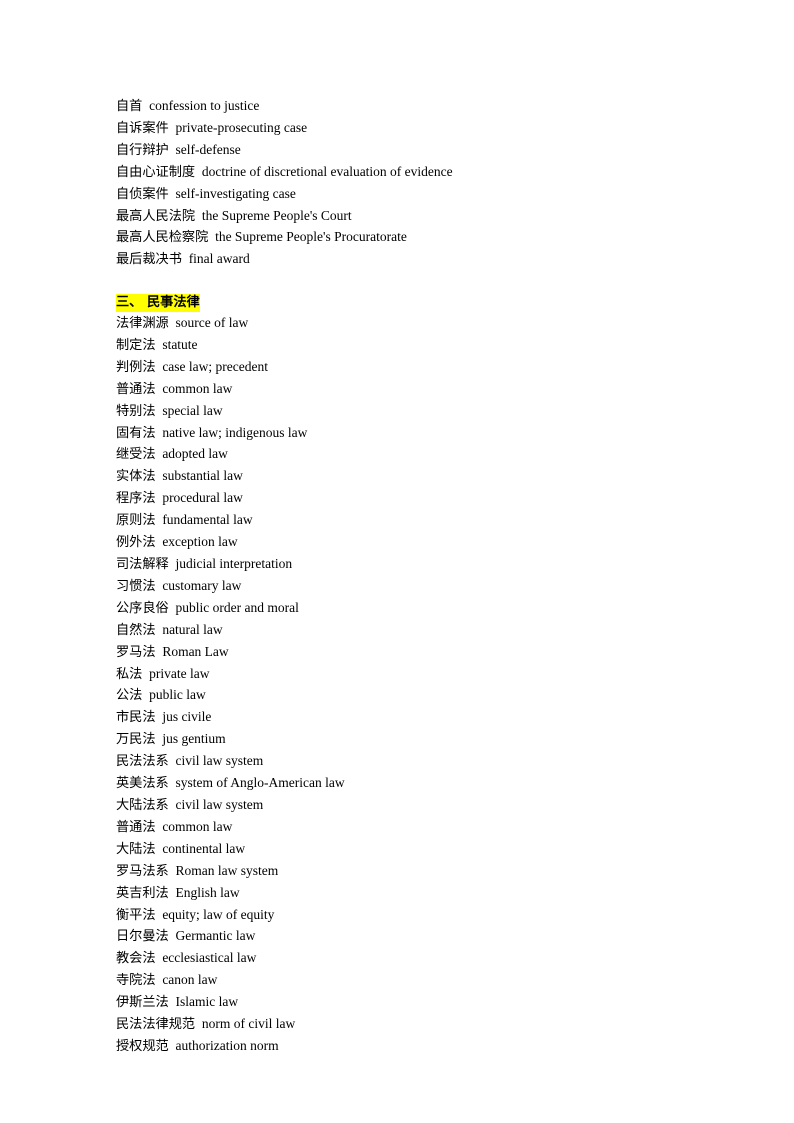  What do you see at coordinates (426, 937) in the screenshot?
I see `glossary-entry: 日尔曼法 Germantic law` at bounding box center [426, 937].